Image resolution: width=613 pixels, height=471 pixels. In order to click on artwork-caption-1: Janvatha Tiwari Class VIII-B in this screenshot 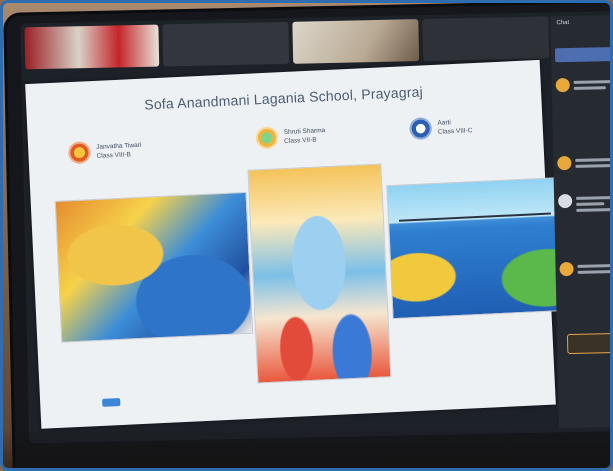, I will do `click(104, 152)`.